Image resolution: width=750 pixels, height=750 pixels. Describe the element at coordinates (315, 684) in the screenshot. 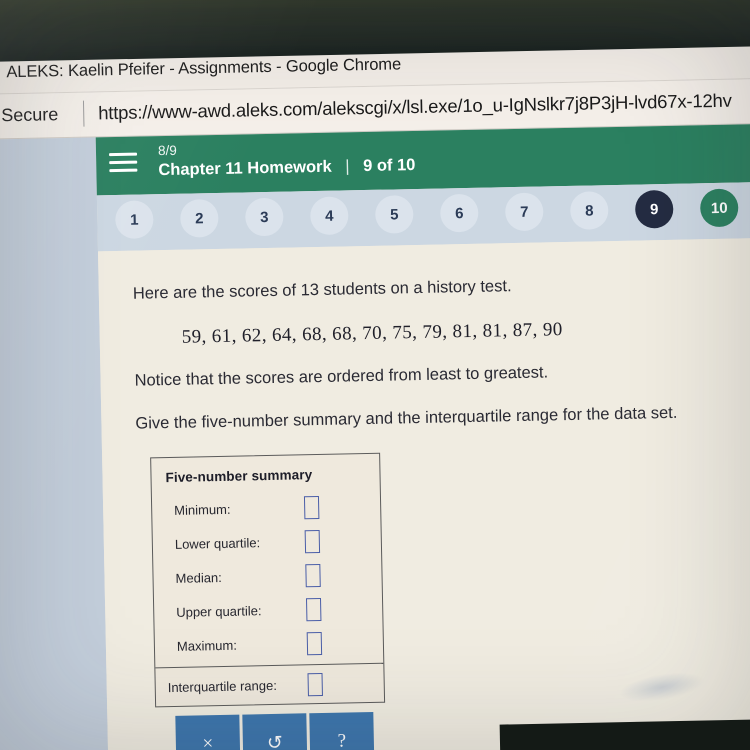

I see `answer-input-iqr` at that location.